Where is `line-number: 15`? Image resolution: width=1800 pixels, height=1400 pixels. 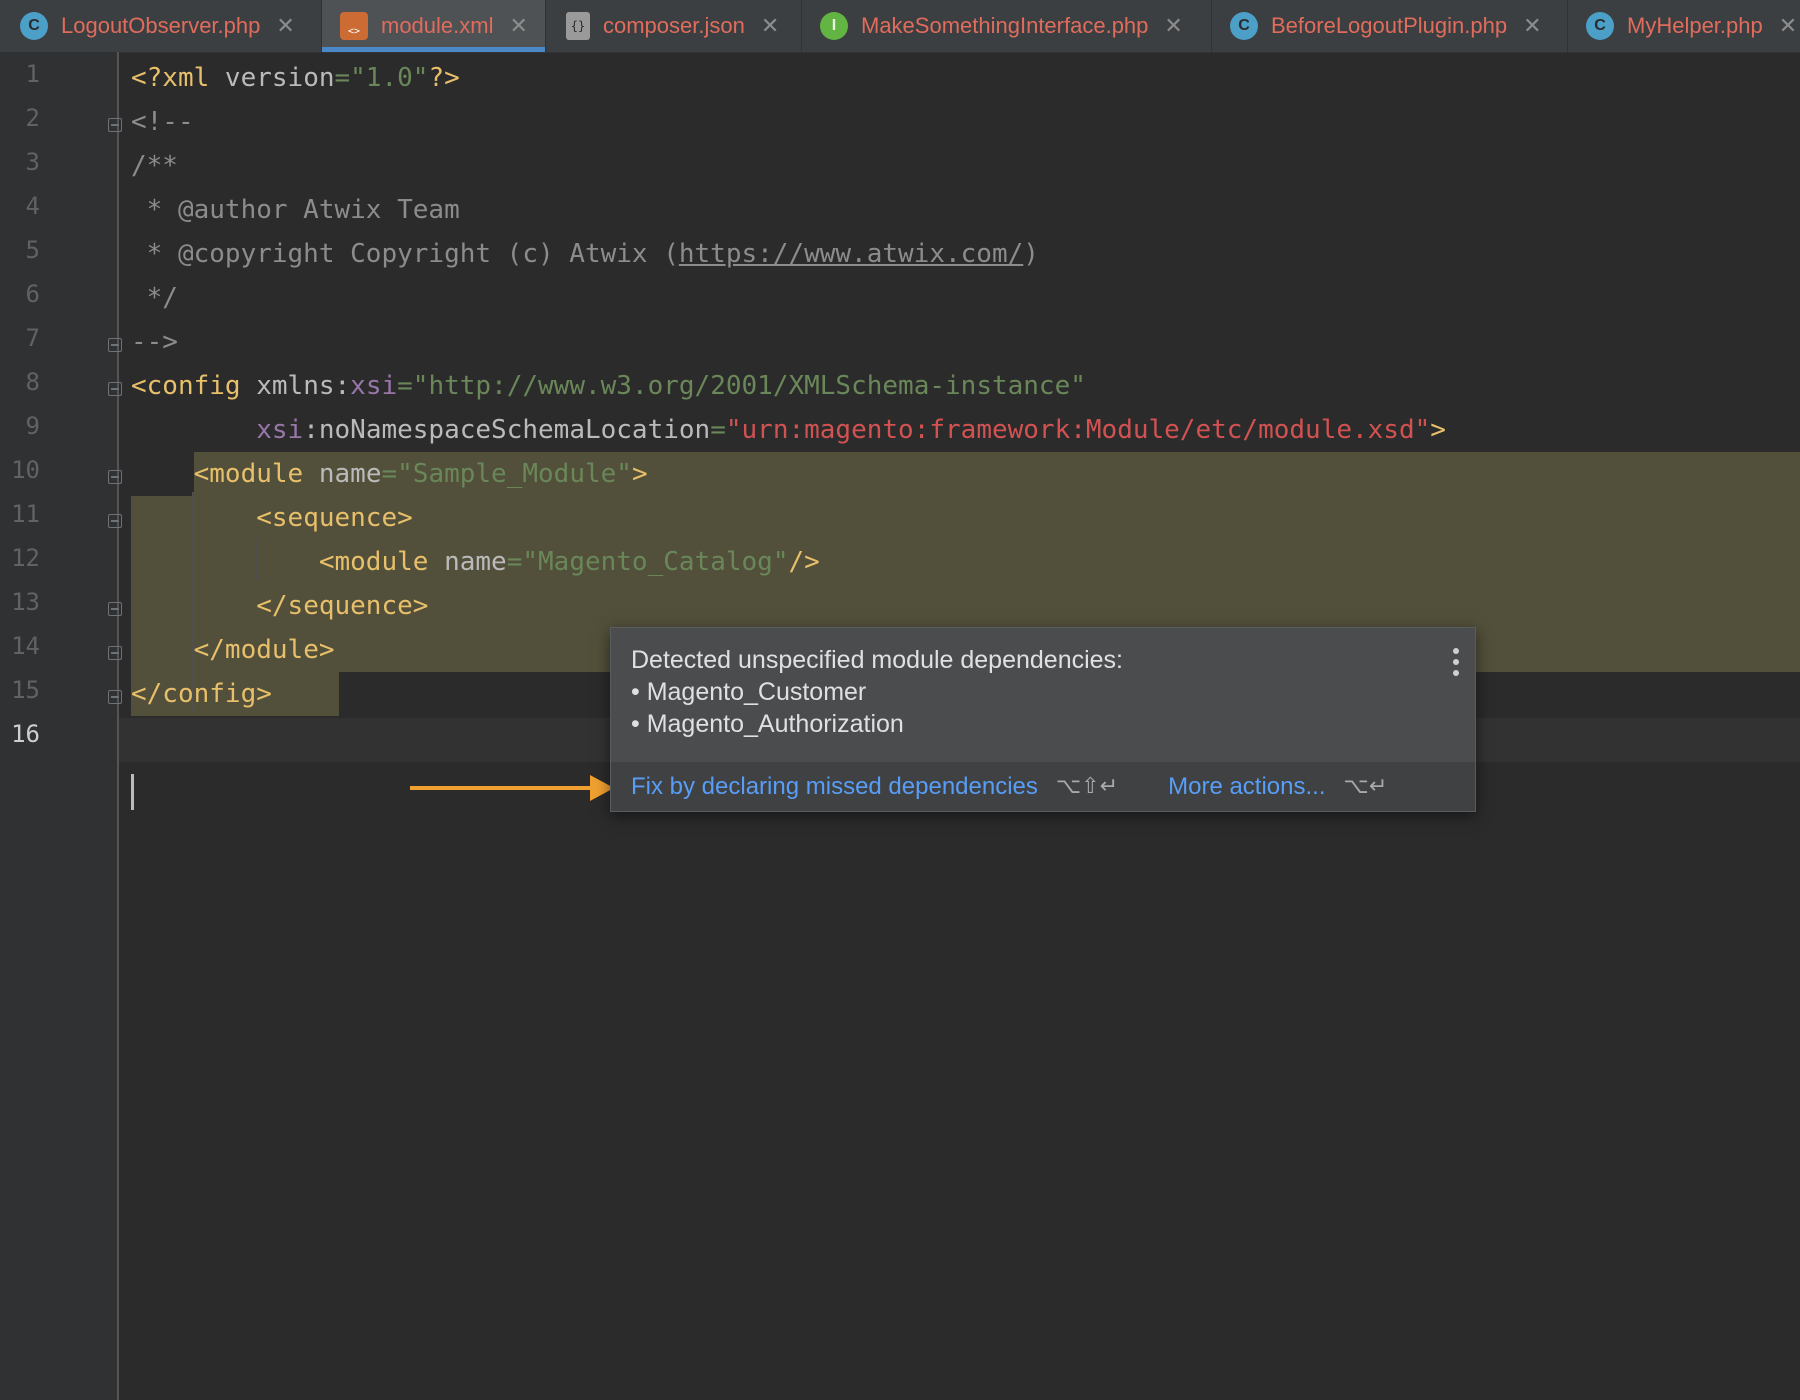
line-number: 15 is located at coordinates (25, 690).